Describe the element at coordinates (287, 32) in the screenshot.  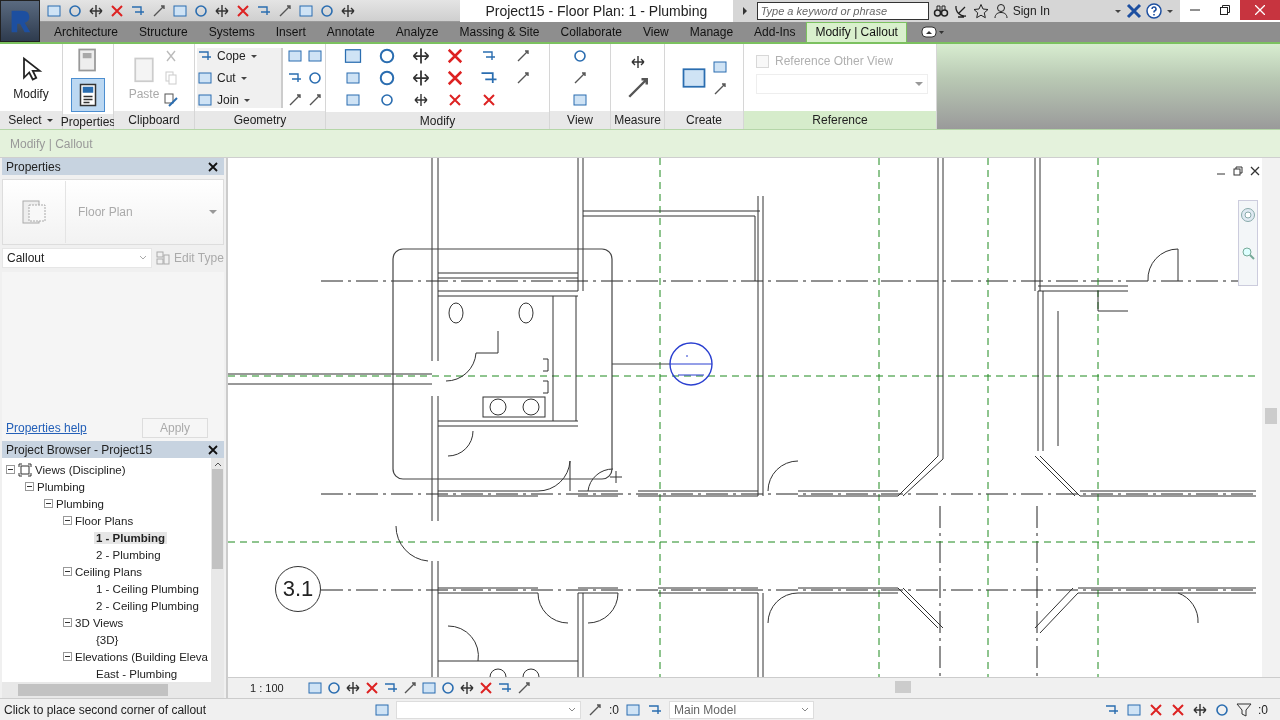
I see `ribbon-tab: Insert` at that location.